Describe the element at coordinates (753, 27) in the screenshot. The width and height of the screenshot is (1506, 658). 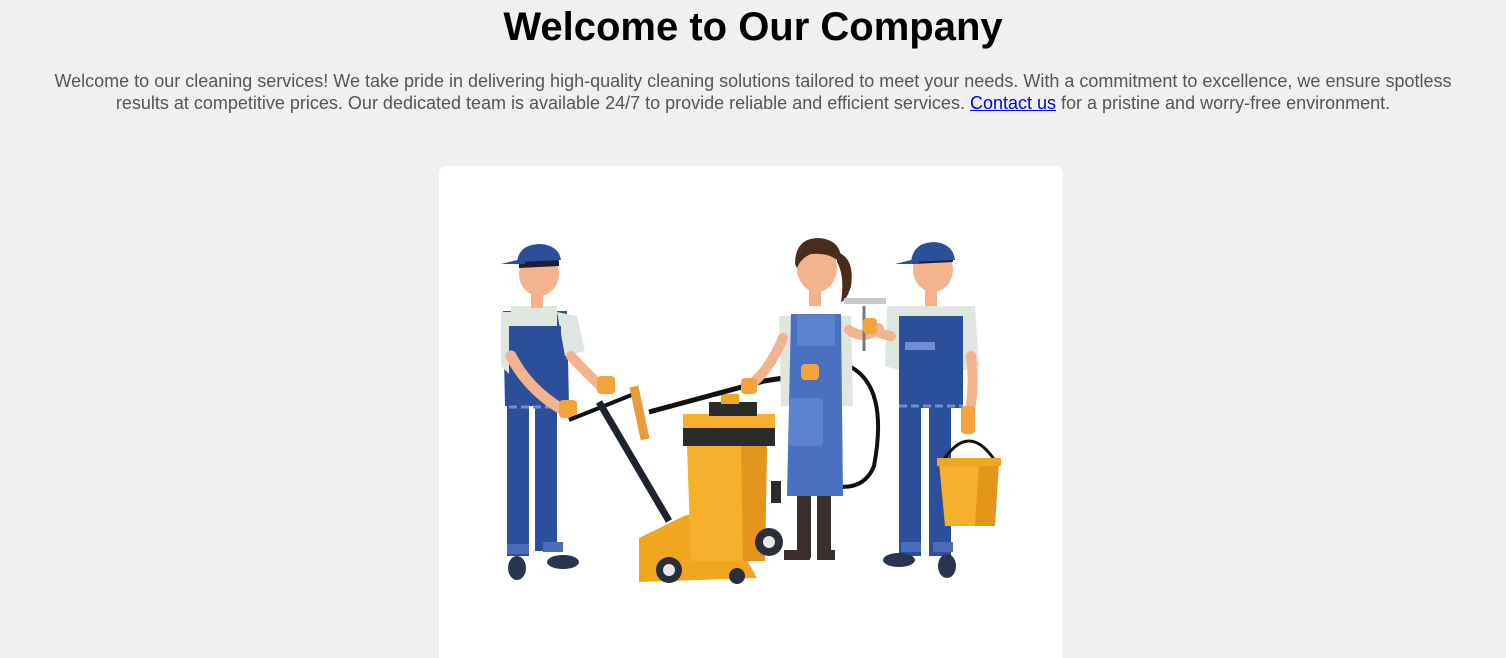
I see `page-title: Welcome to Our Company` at that location.